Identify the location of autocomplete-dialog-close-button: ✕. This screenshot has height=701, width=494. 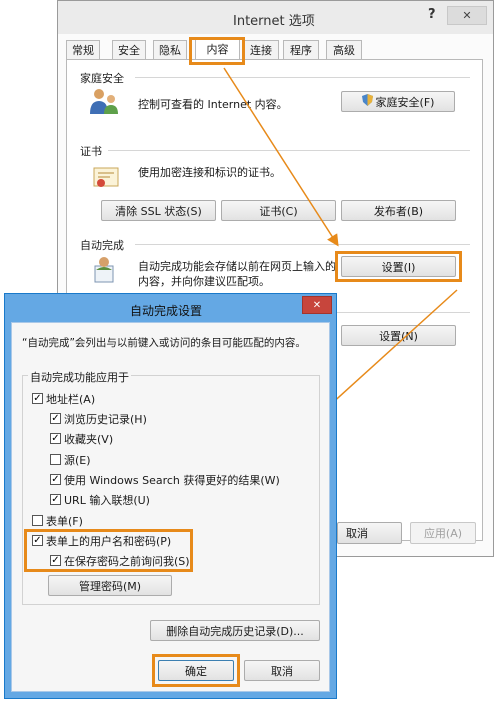
(317, 305).